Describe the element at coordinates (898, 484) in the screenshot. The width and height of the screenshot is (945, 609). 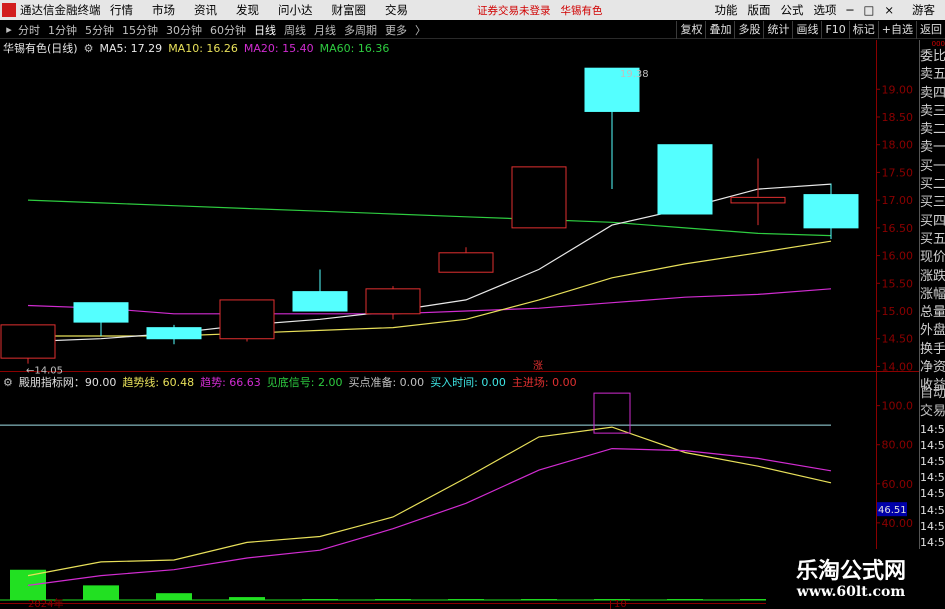
I see `indicator-axis-label: 60.00` at that location.